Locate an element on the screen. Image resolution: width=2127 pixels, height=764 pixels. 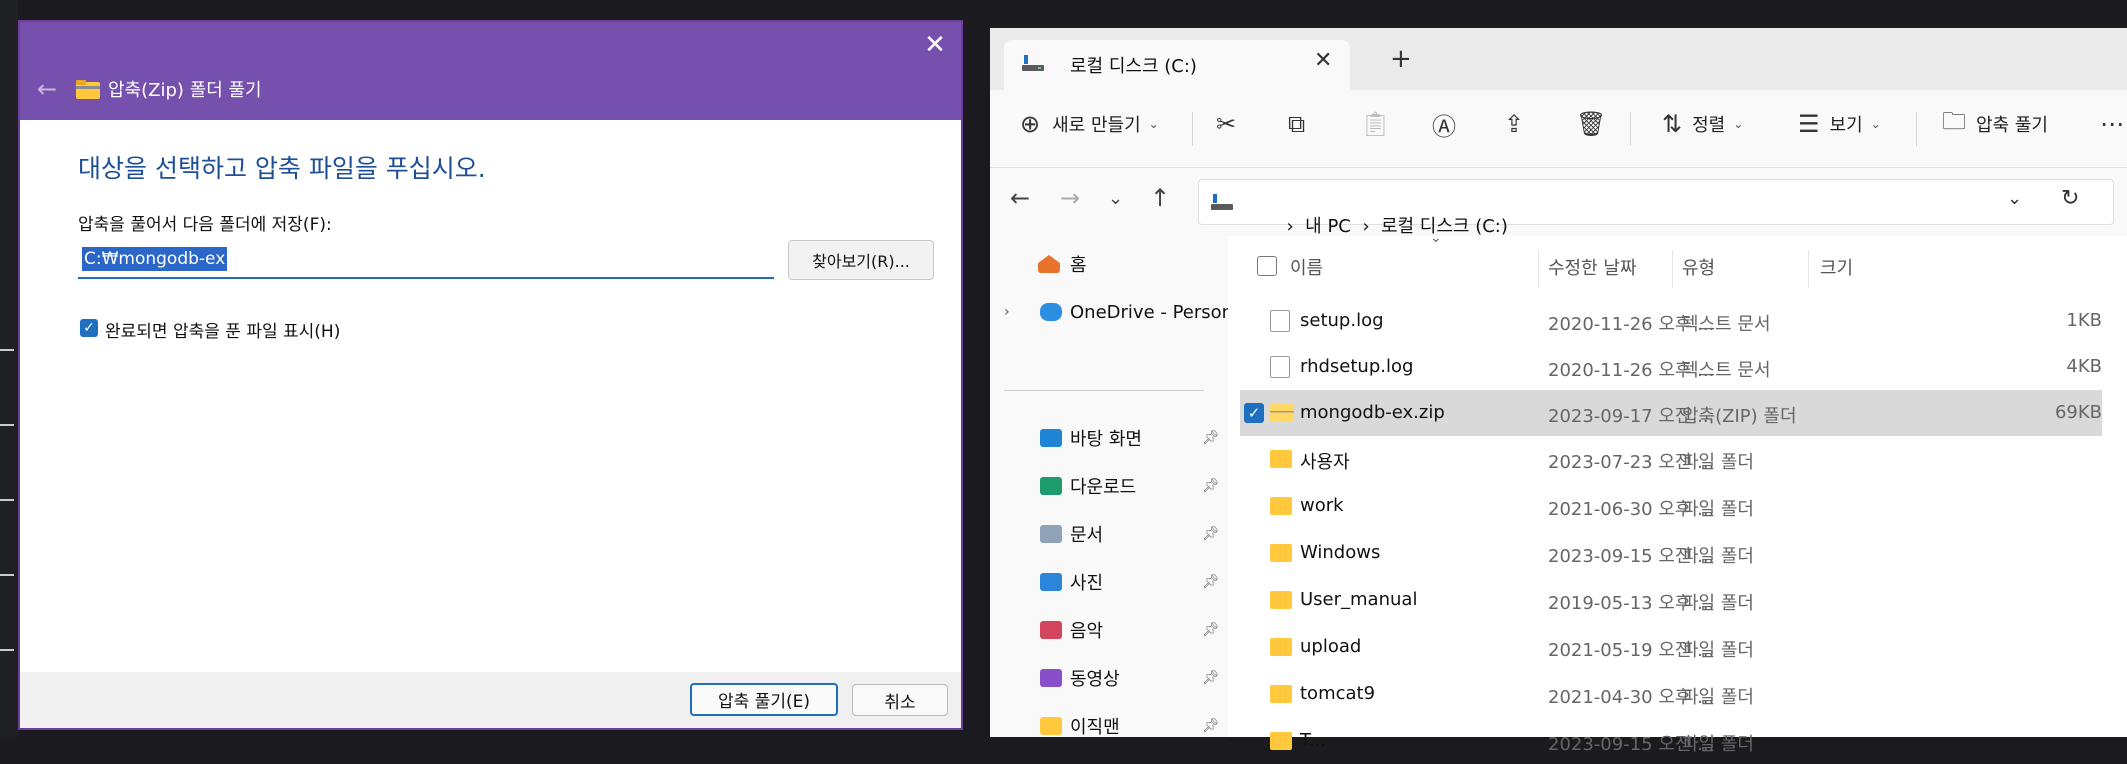
destination-path-input is located at coordinates (426, 260).